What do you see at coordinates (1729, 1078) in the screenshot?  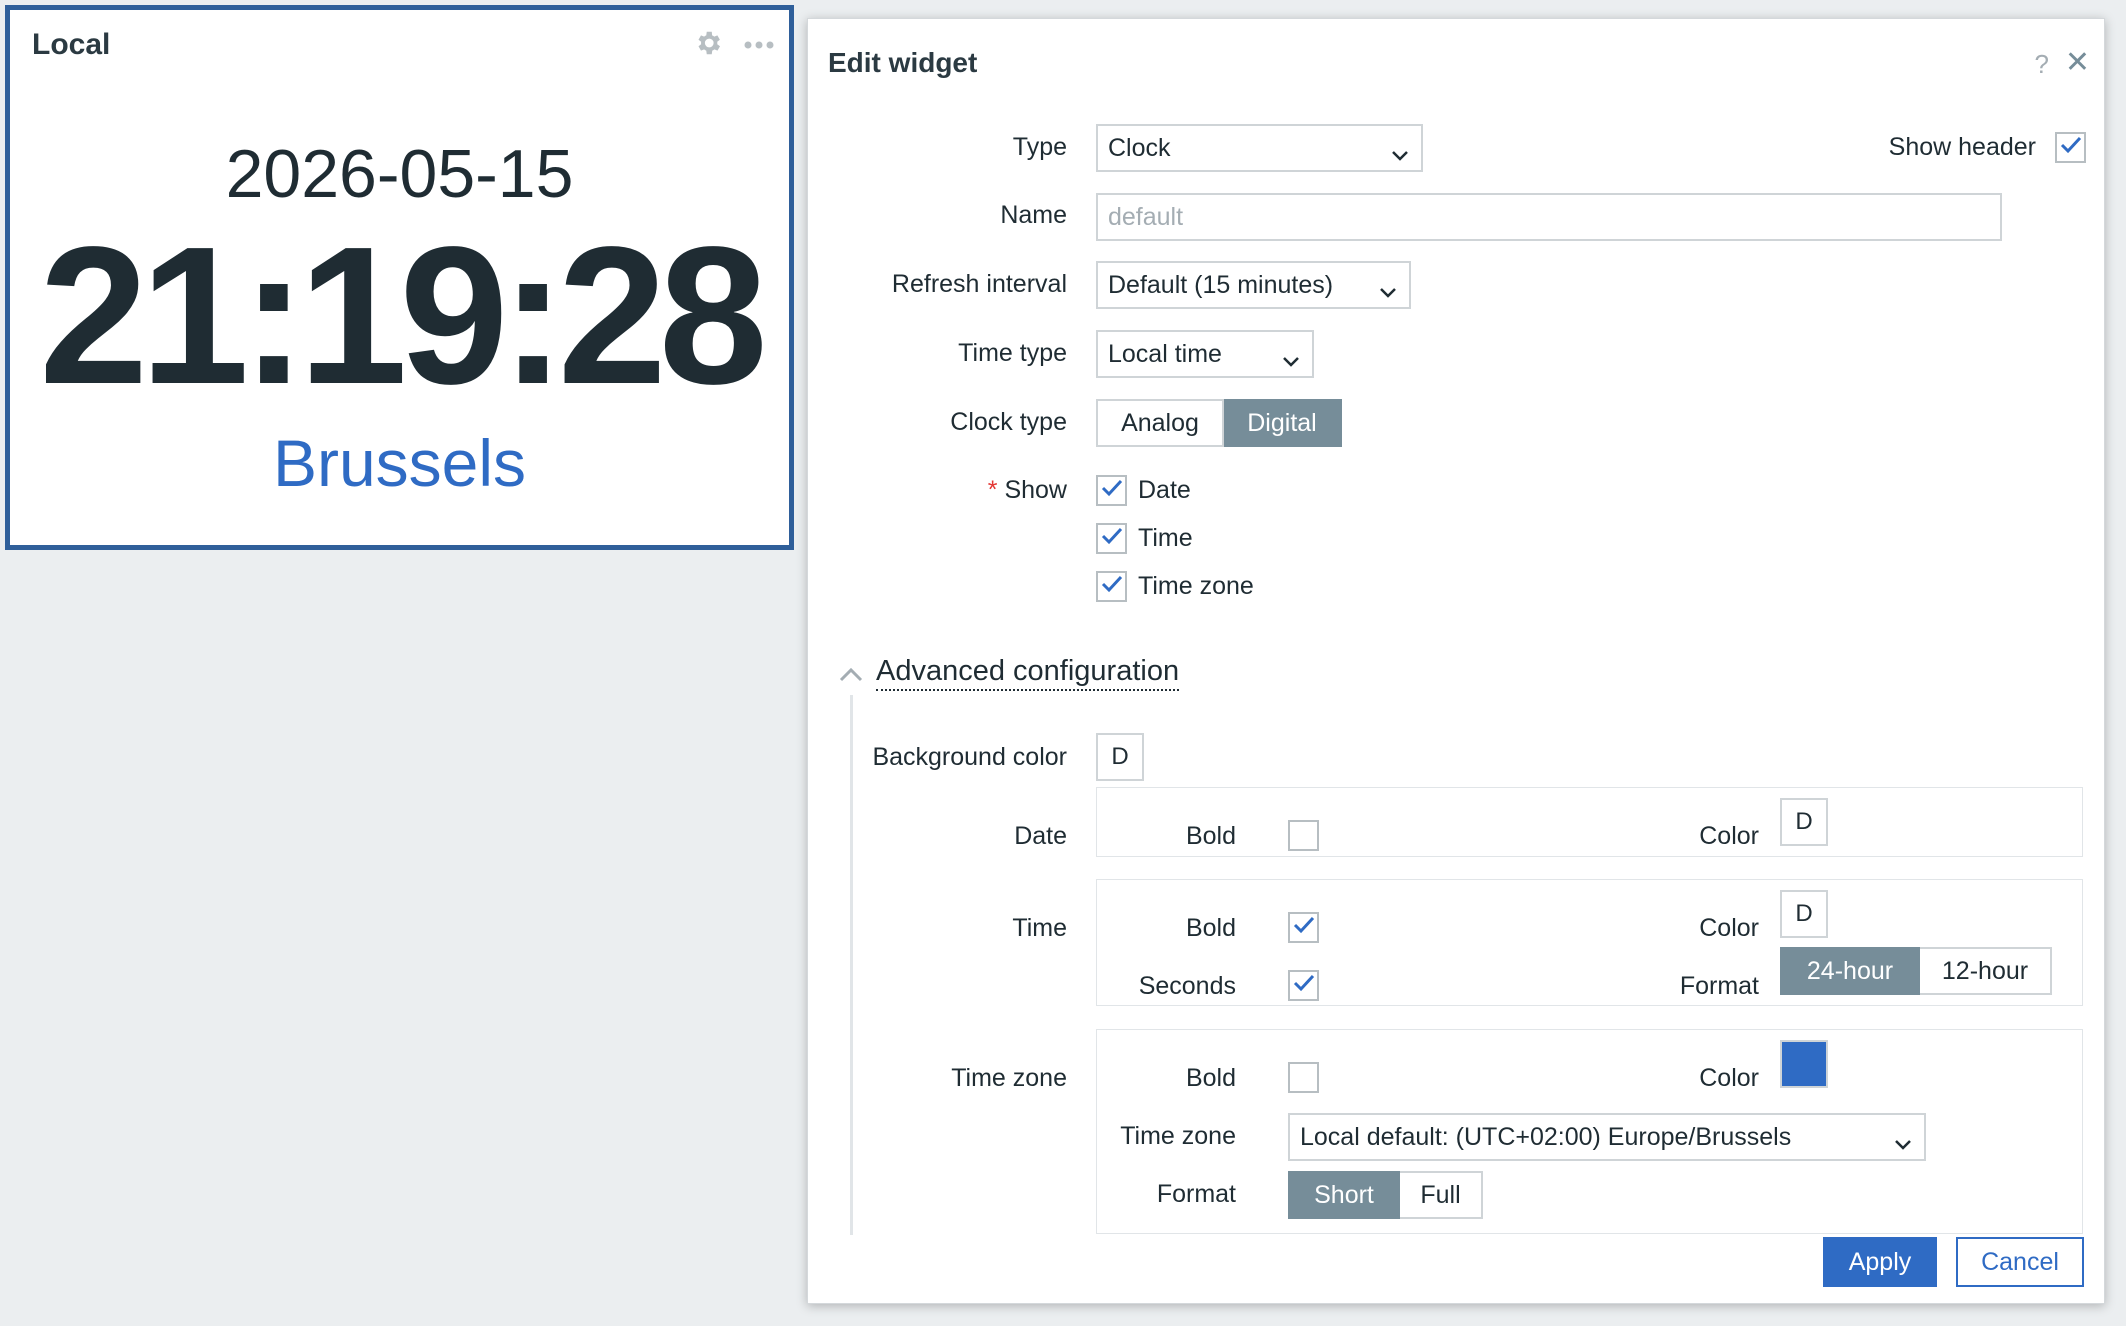 I see `timezone-color-label: Color` at bounding box center [1729, 1078].